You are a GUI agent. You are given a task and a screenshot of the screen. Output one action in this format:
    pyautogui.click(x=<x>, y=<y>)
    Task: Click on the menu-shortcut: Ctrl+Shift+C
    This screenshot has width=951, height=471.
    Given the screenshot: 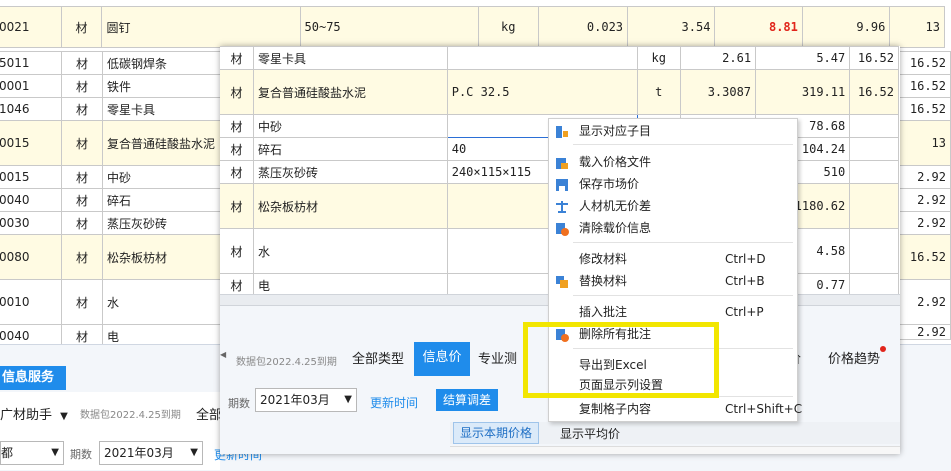 What is the action you would take?
    pyautogui.click(x=764, y=409)
    